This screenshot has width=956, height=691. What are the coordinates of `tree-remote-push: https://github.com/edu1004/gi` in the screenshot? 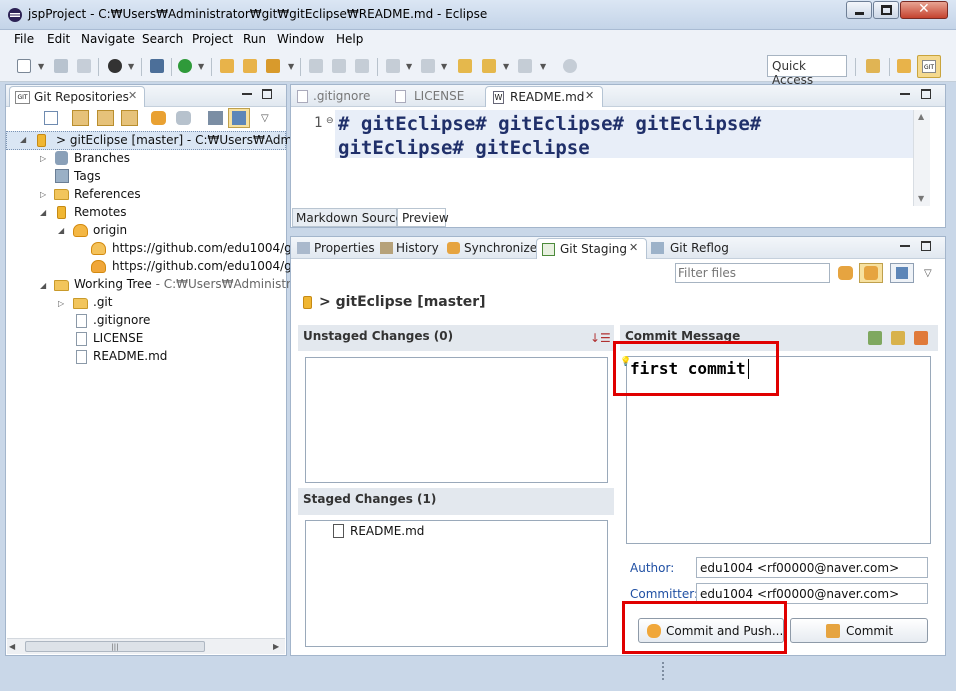 It's located at (203, 266).